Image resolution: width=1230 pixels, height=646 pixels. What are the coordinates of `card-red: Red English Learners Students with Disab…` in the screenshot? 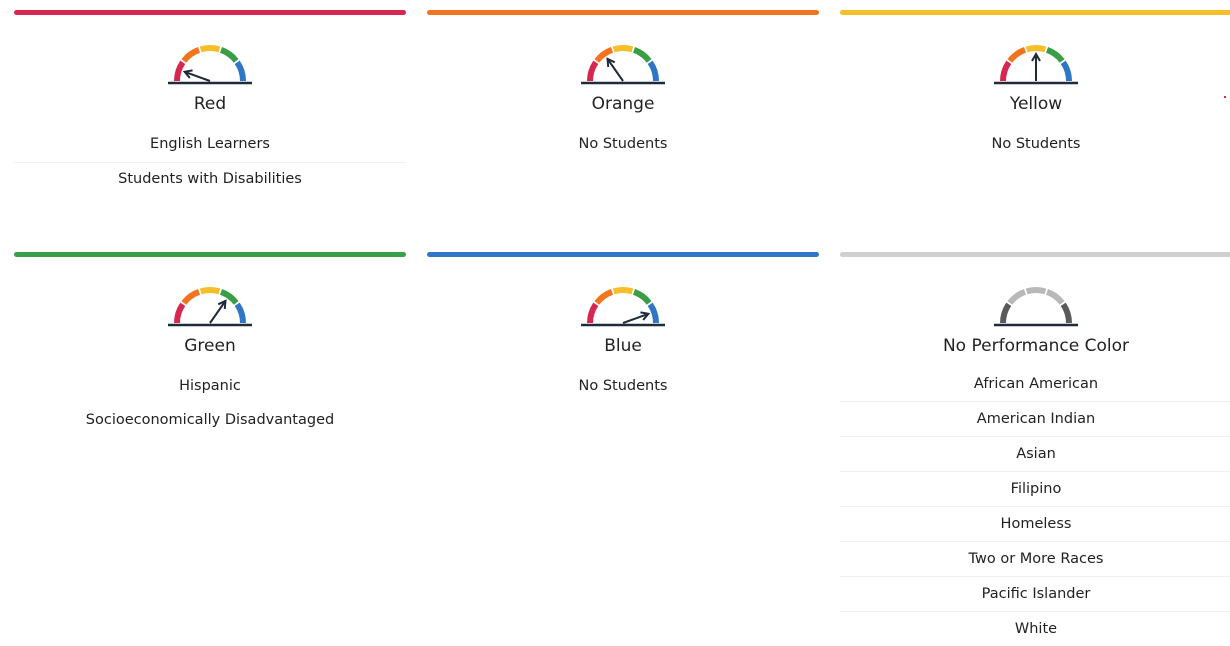 It's located at (210, 103).